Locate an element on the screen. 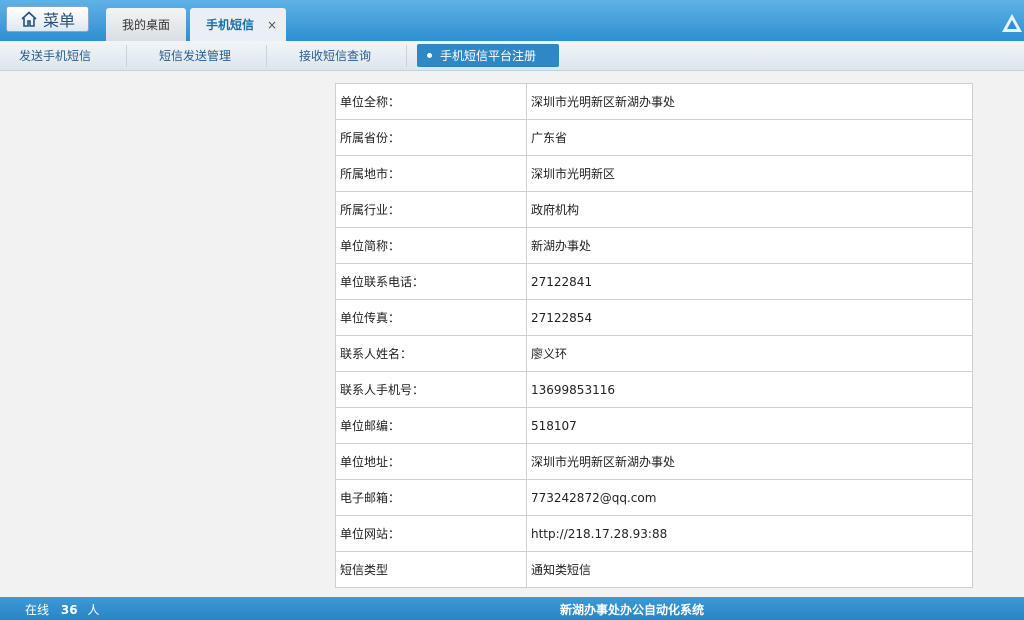 The height and width of the screenshot is (620, 1024). subnav-sms-management: 短信发送管理 is located at coordinates (195, 55).